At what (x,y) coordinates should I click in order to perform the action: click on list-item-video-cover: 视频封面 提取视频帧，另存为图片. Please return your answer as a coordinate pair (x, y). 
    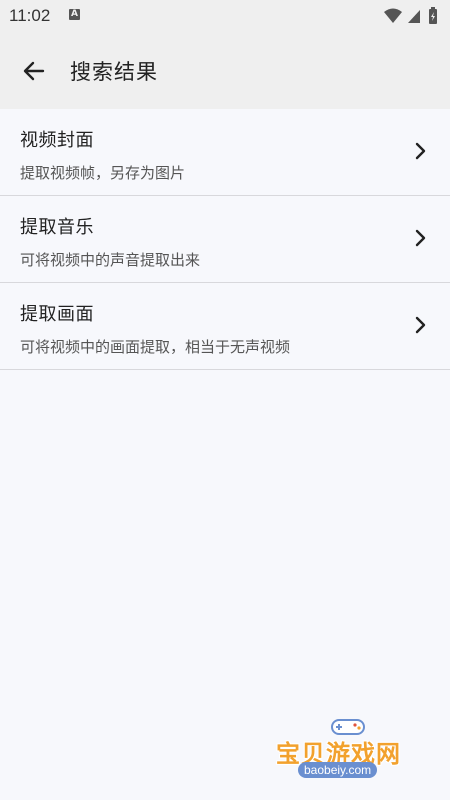
    Looking at the image, I should click on (225, 152).